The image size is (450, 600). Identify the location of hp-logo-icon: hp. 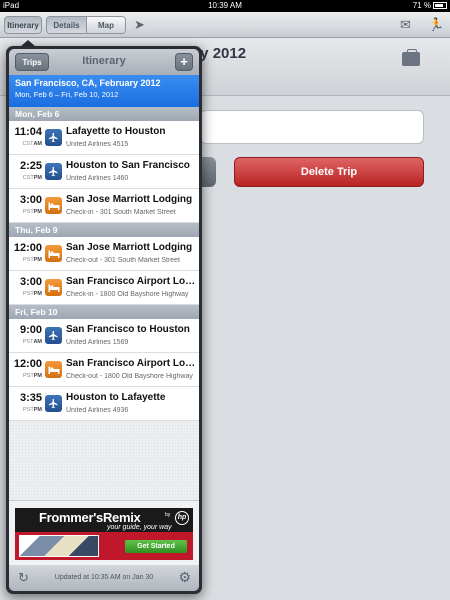
(182, 518).